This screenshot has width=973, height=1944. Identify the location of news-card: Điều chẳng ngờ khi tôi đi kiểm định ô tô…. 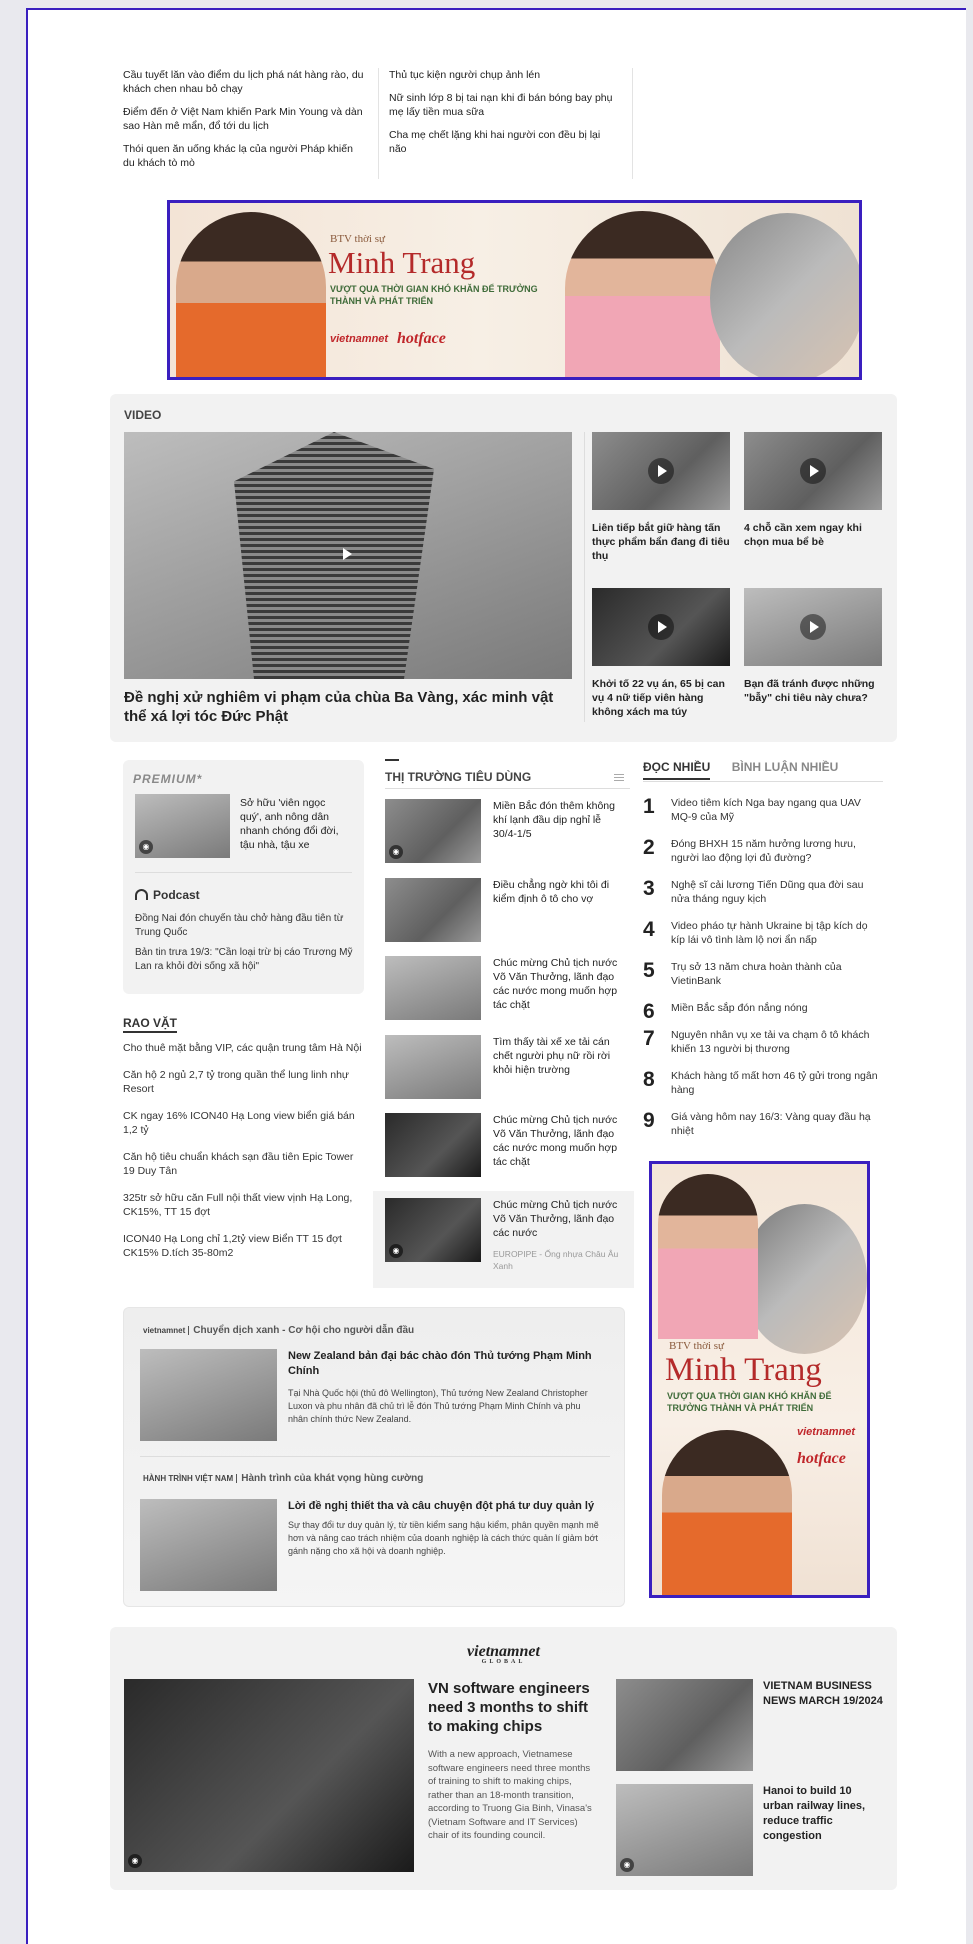
(507, 911).